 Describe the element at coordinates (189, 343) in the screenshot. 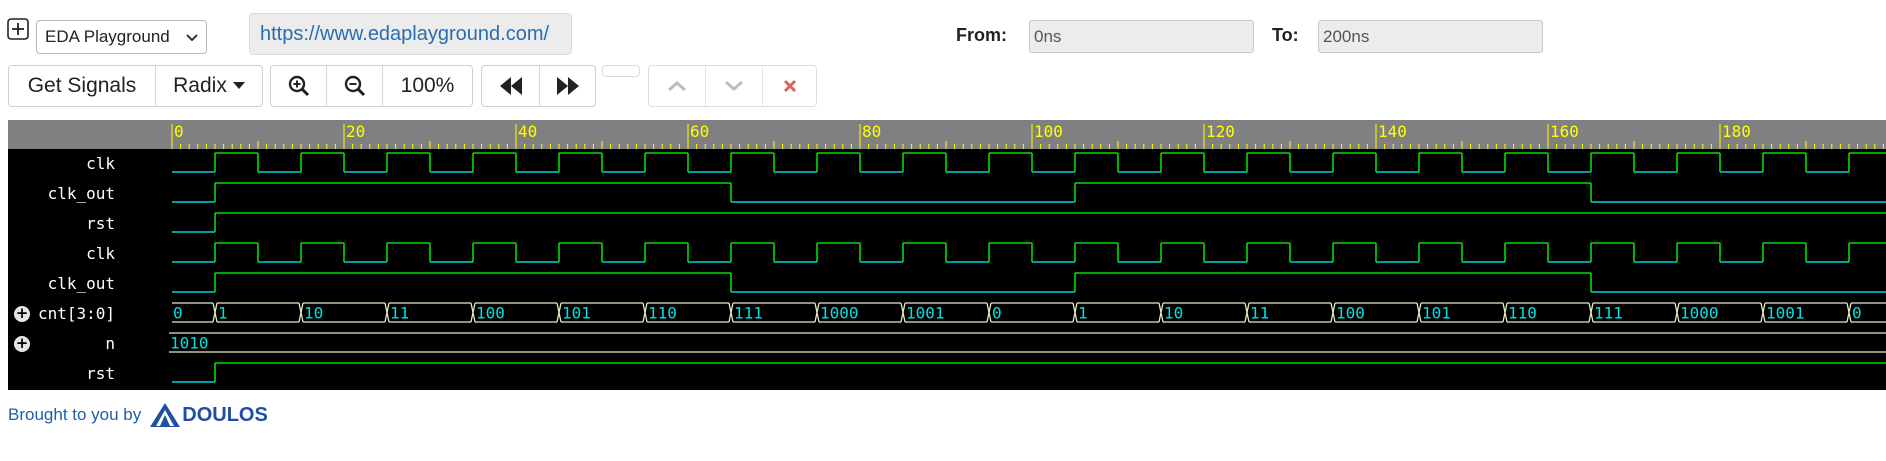

I see `n-value-label: 1010` at that location.